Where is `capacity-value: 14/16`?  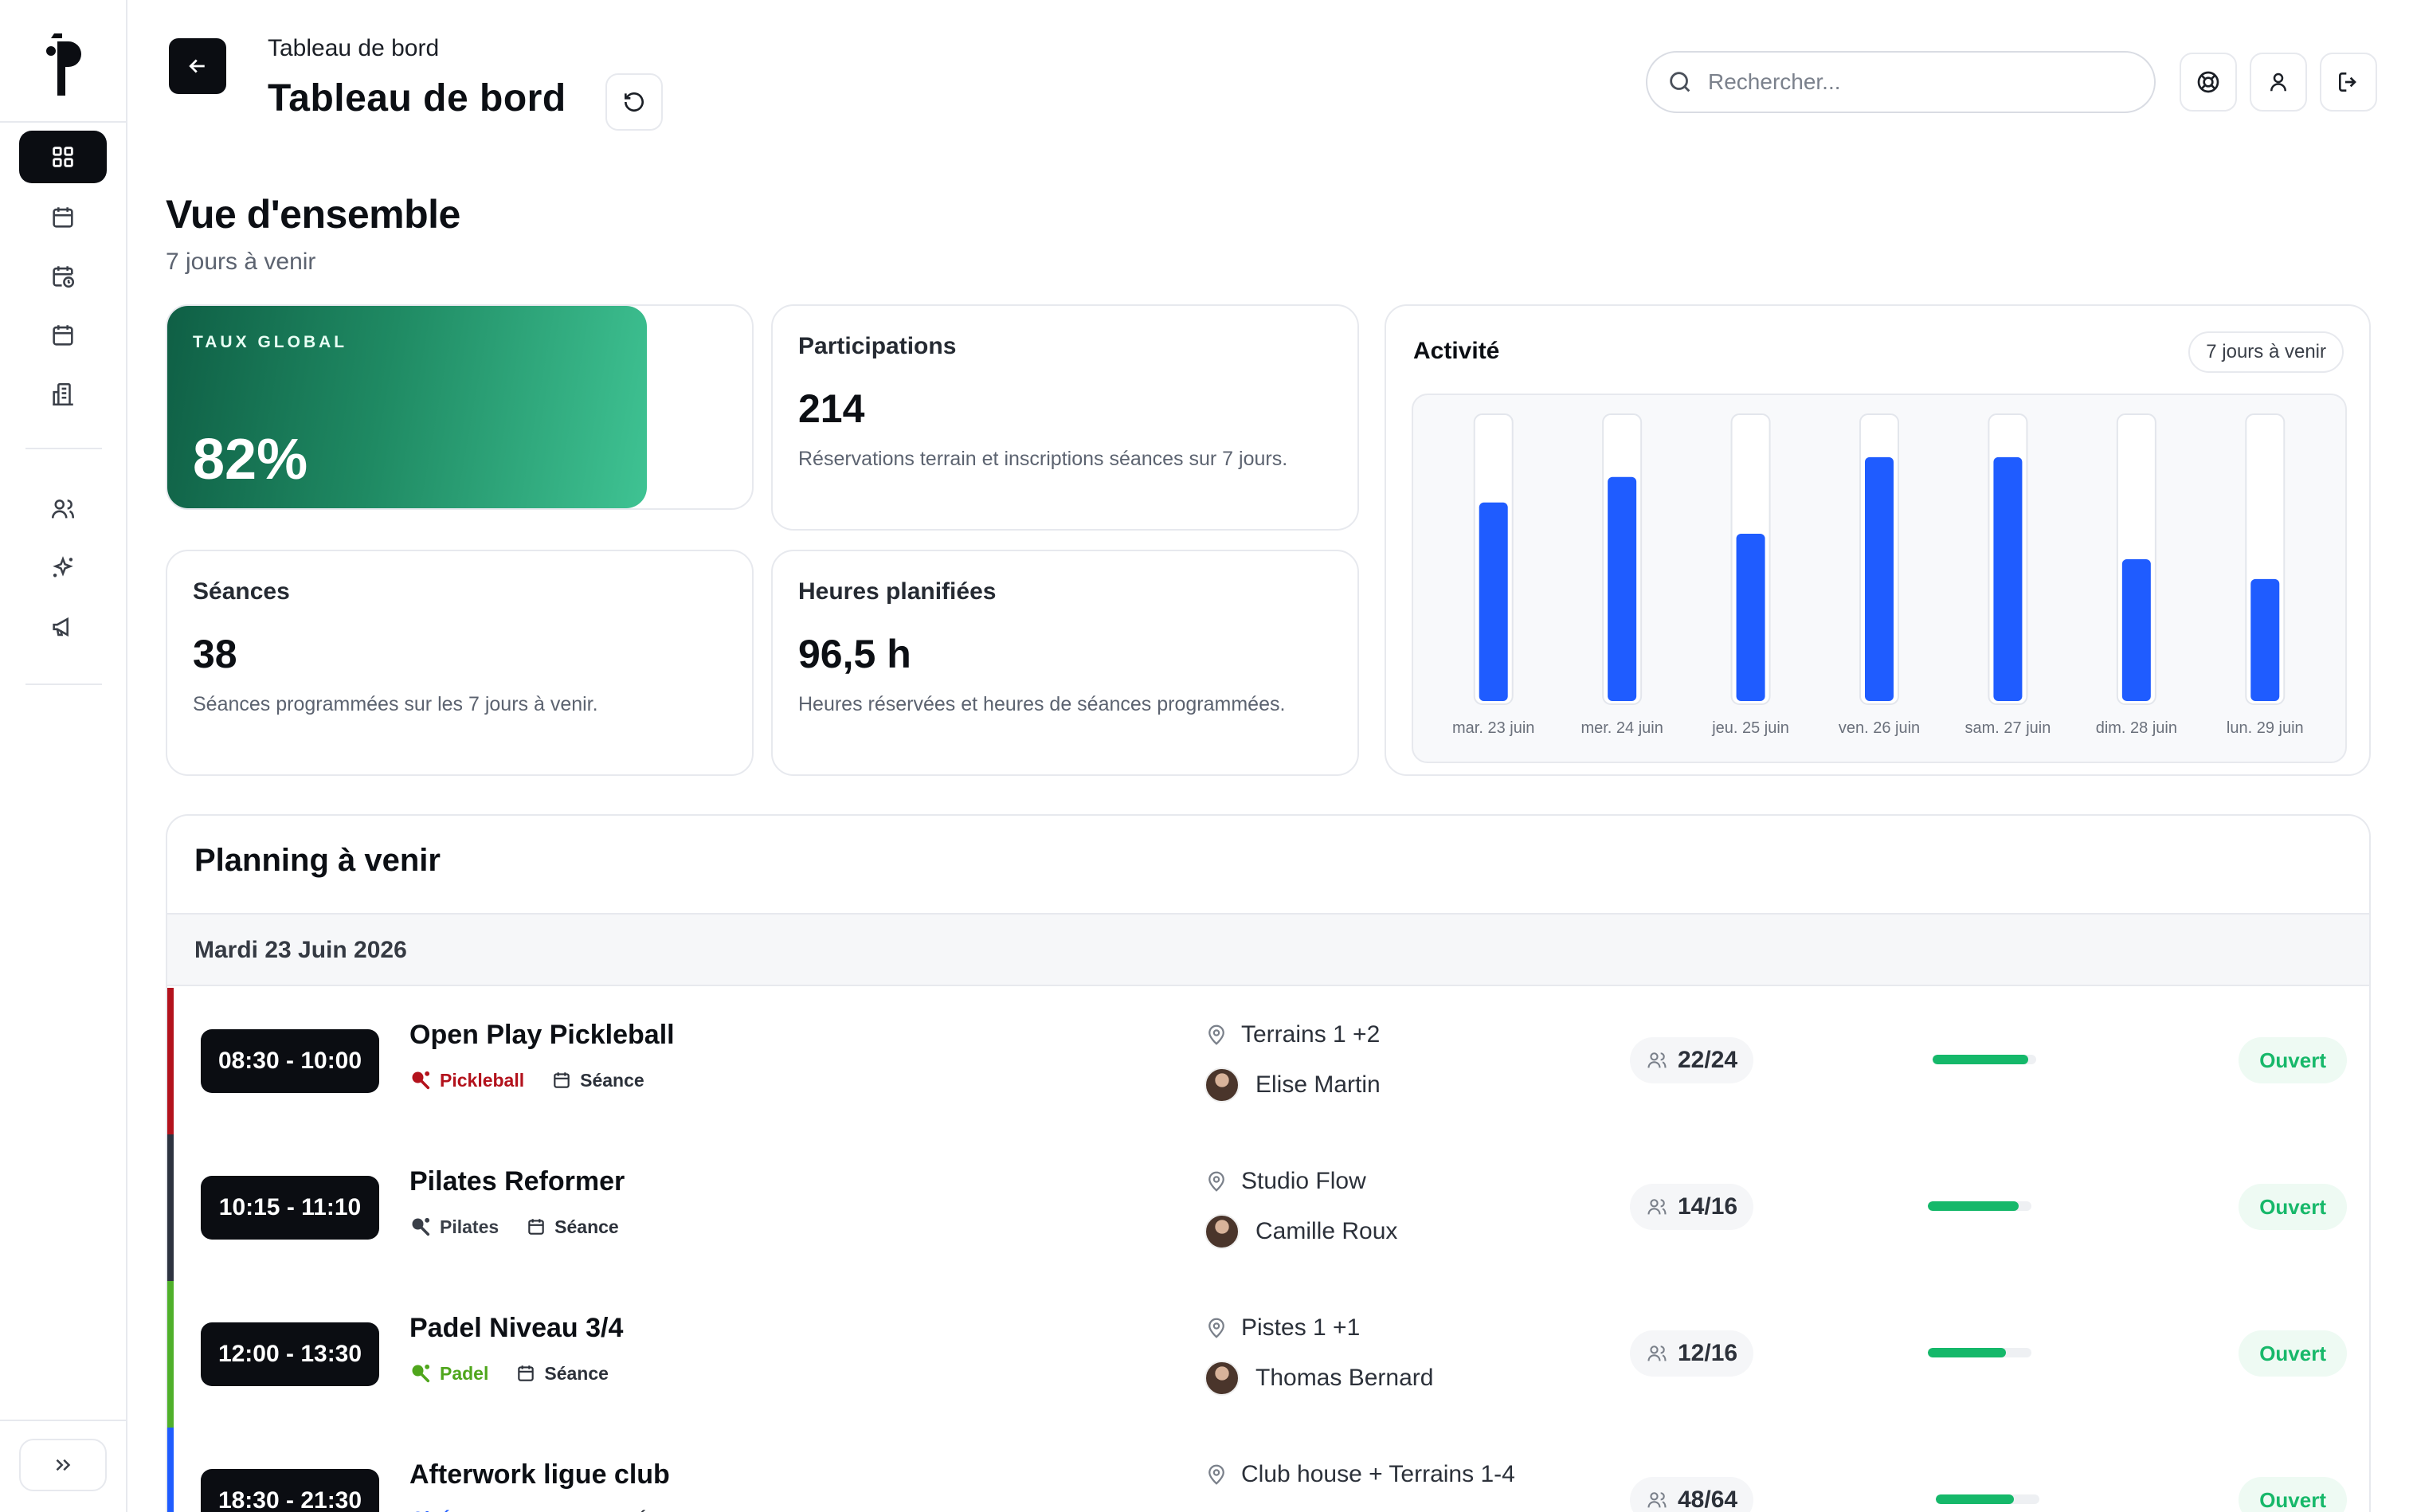 capacity-value: 14/16 is located at coordinates (1708, 1207).